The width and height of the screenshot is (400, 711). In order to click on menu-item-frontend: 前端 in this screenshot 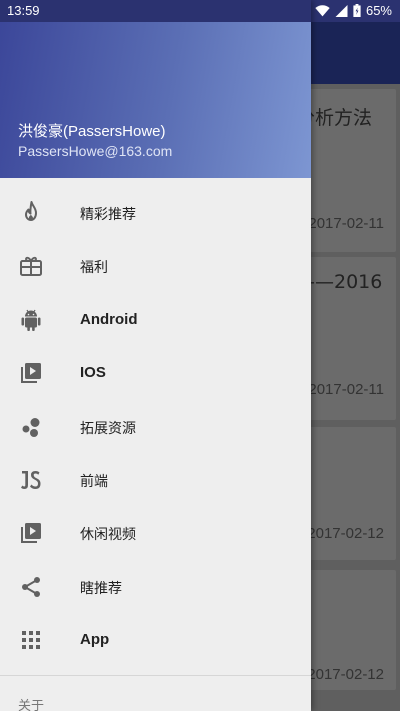, I will do `click(155, 480)`.